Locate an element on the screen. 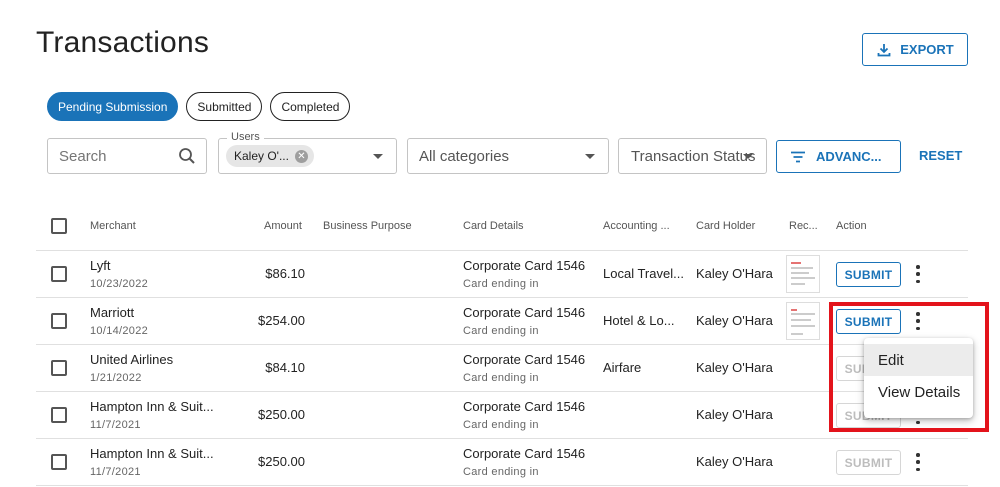 The width and height of the screenshot is (1000, 487). users-filter-label: Users is located at coordinates (245, 137).